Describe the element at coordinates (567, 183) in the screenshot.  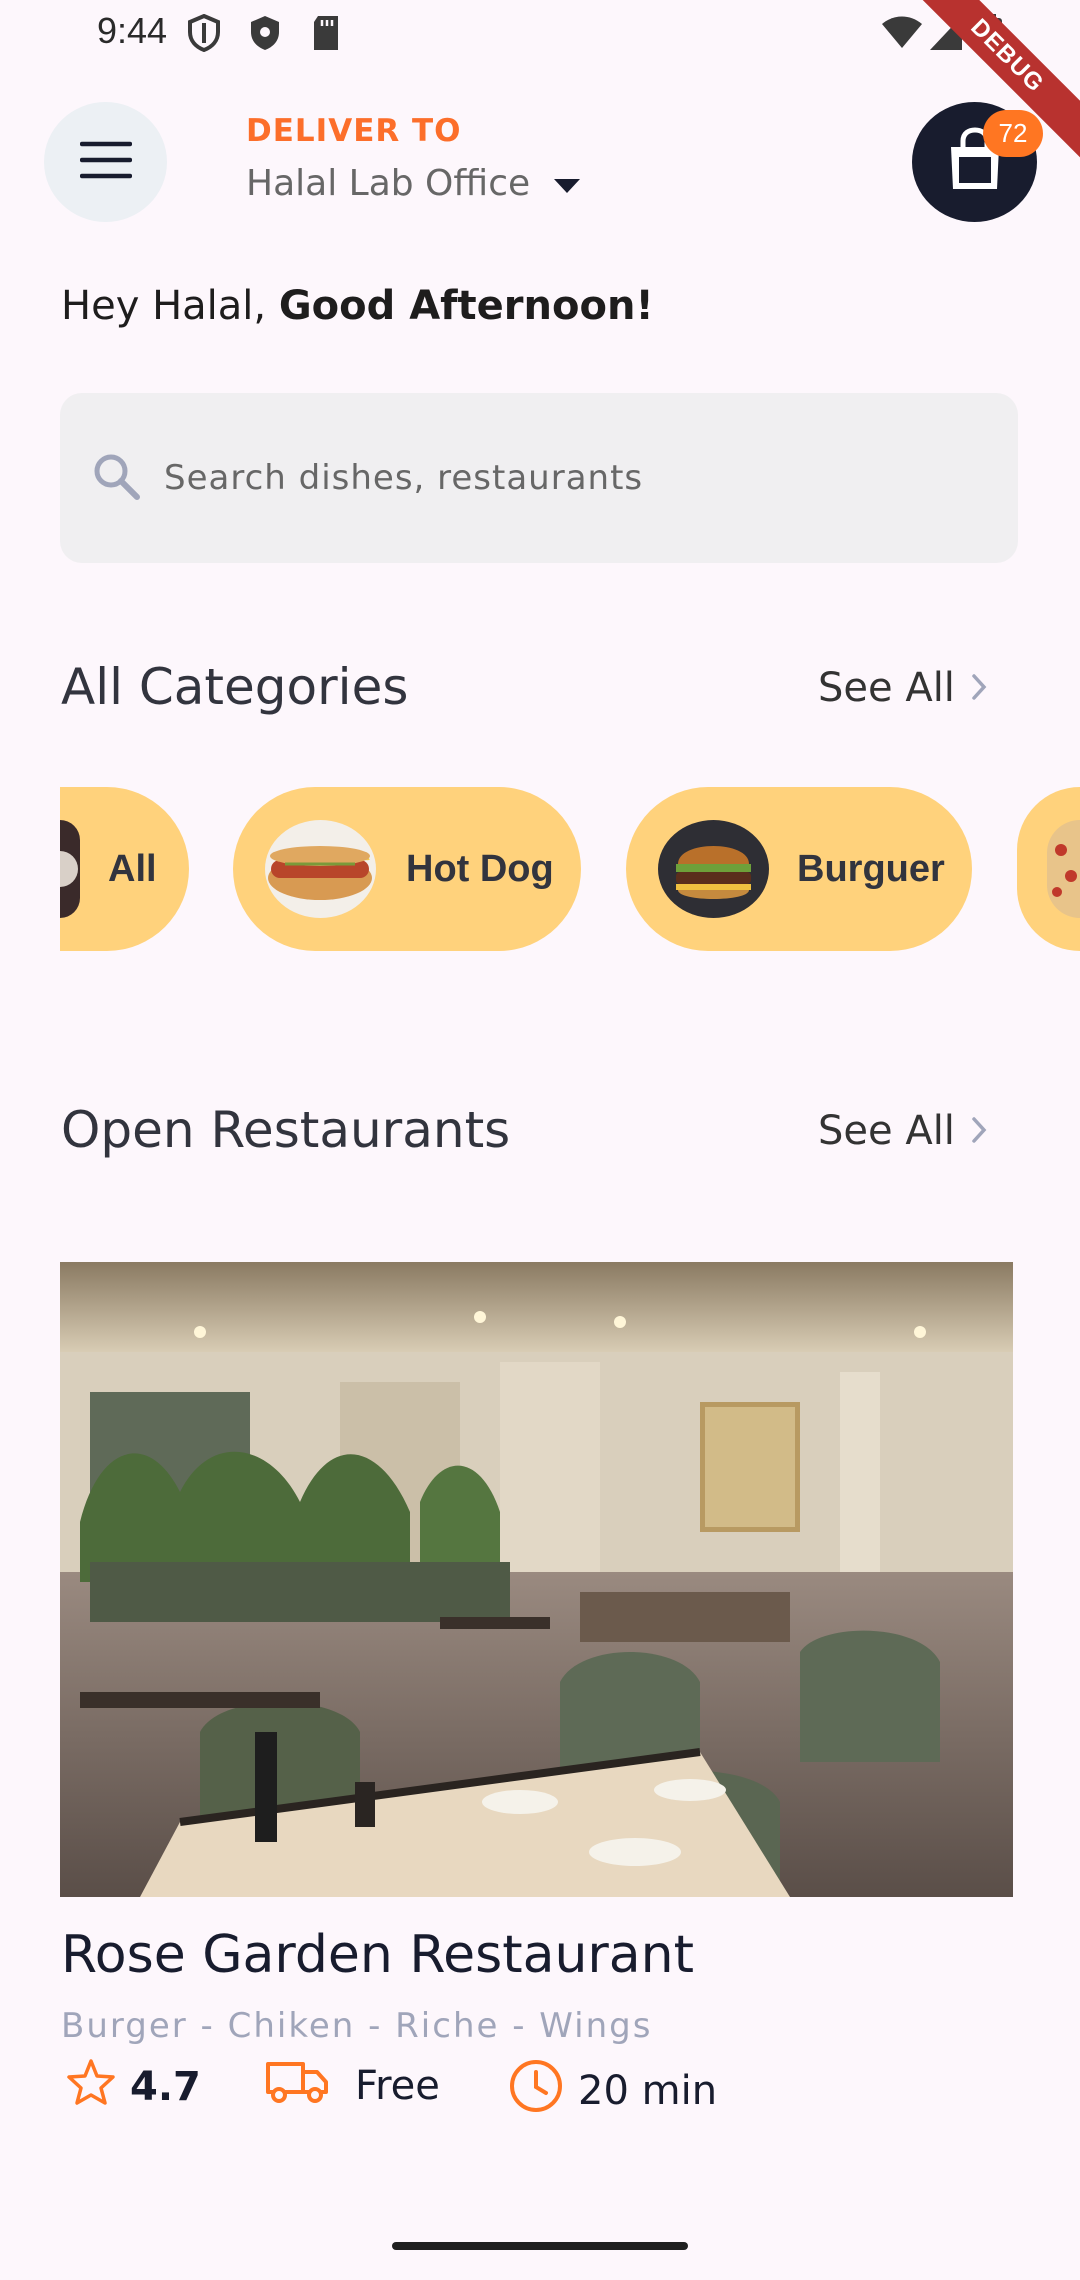
I see `caret-down-icon` at that location.